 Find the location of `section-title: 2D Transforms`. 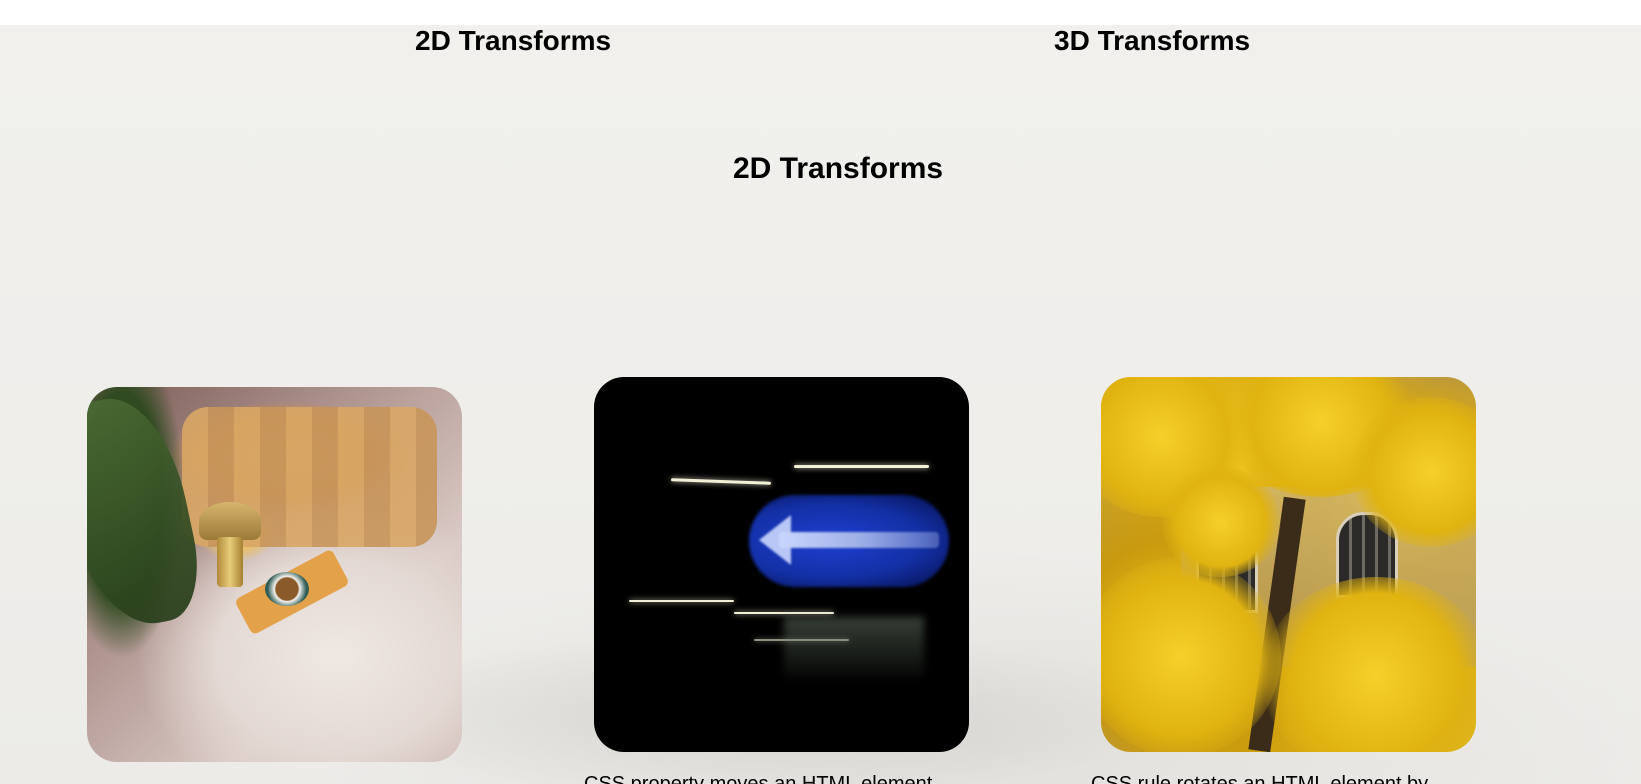

section-title: 2D Transforms is located at coordinates (838, 168).